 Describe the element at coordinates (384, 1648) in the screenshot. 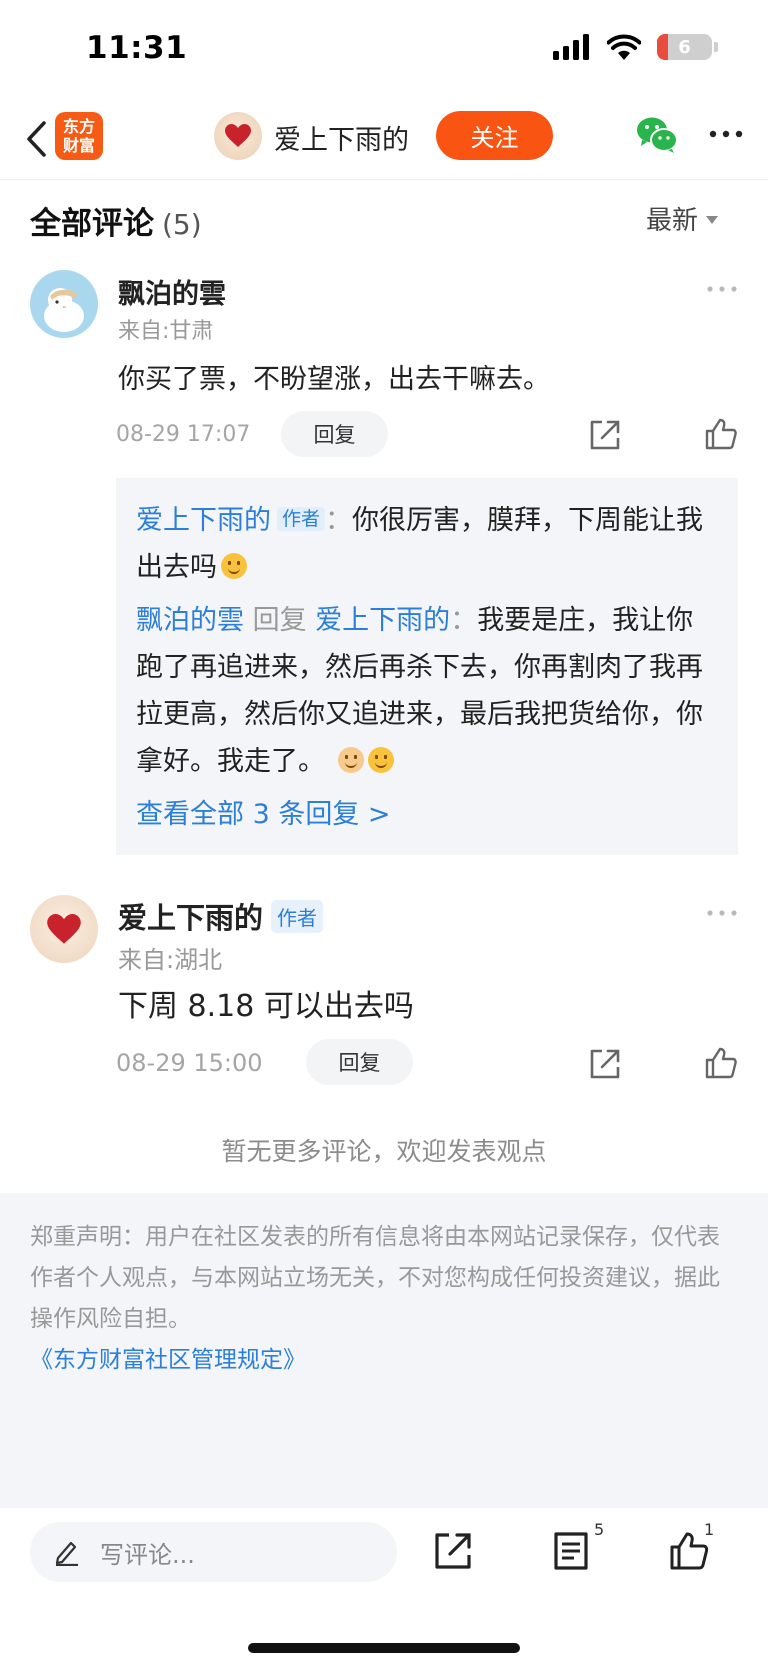

I see `home-indicator` at that location.